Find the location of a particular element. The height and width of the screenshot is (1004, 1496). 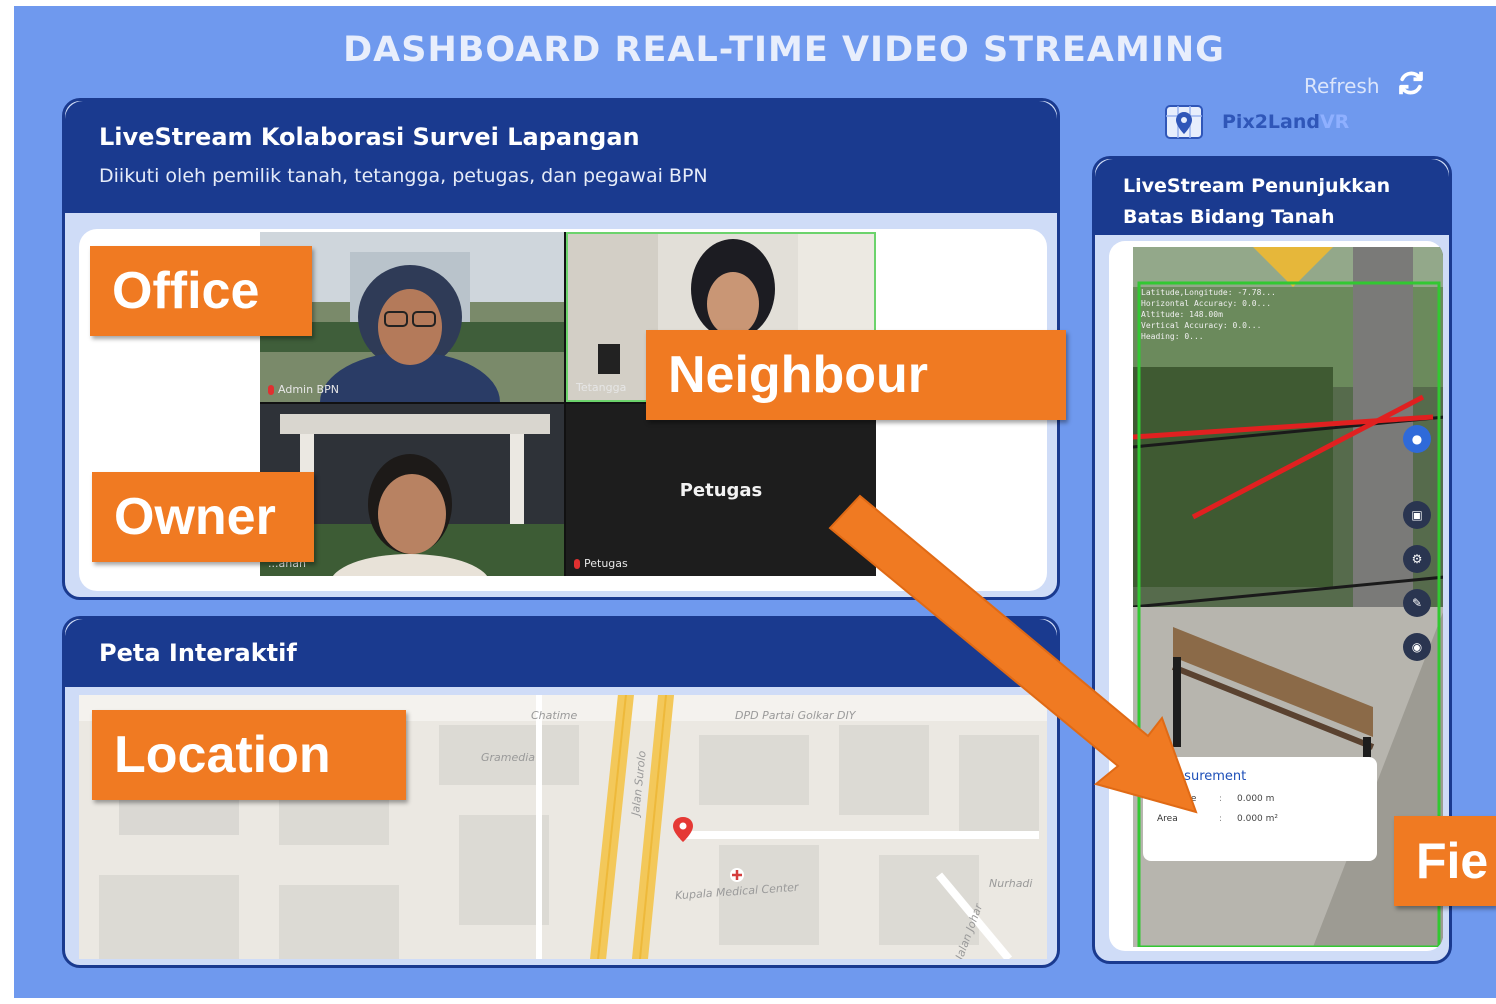

annotation-location: Location is located at coordinates (249, 755).